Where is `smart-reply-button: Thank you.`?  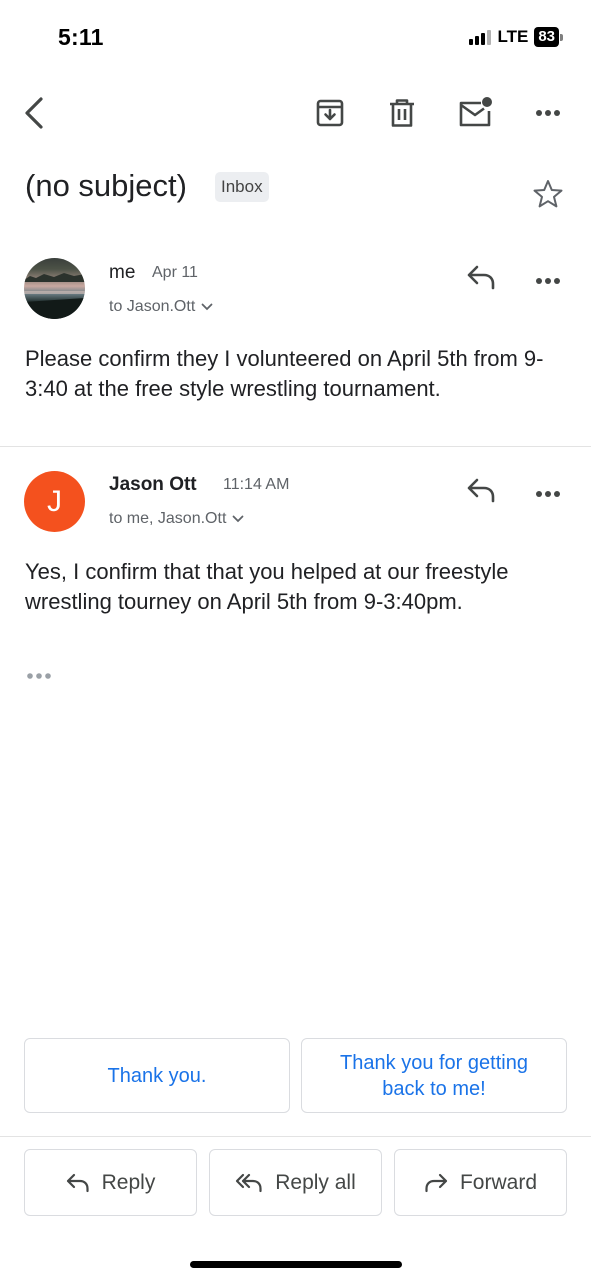
smart-reply-button: Thank you. is located at coordinates (157, 1075).